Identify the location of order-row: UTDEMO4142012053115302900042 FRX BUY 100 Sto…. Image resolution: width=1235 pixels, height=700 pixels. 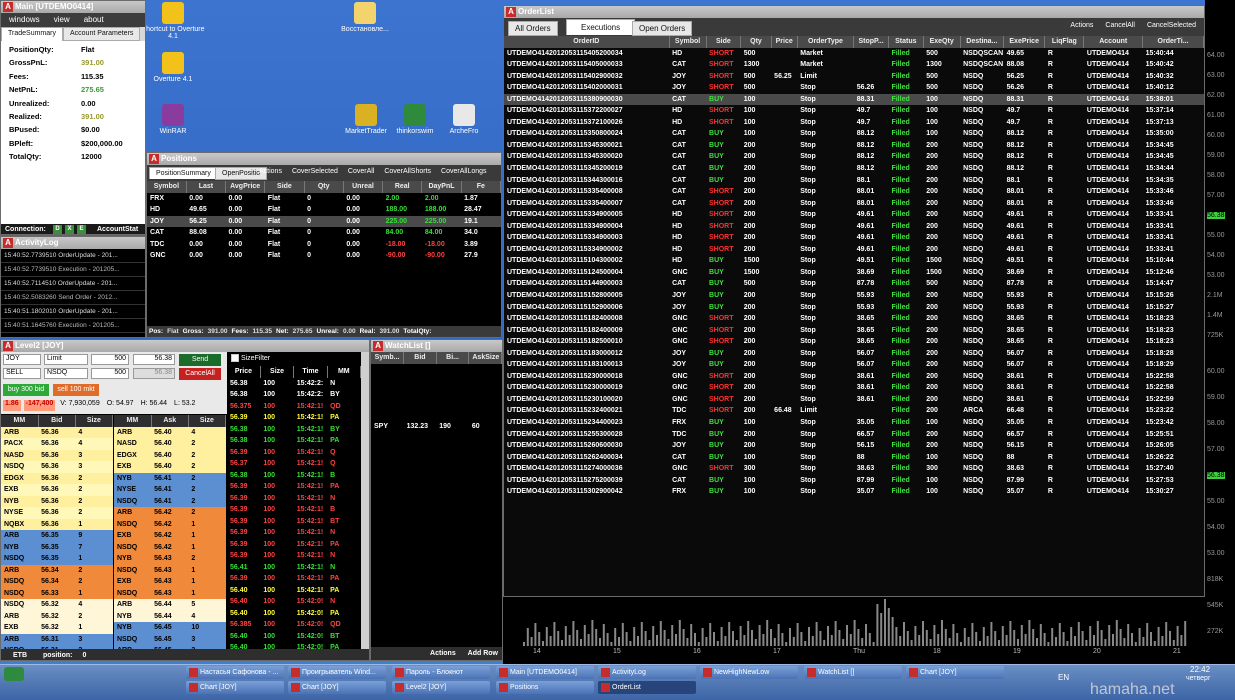
(854, 492).